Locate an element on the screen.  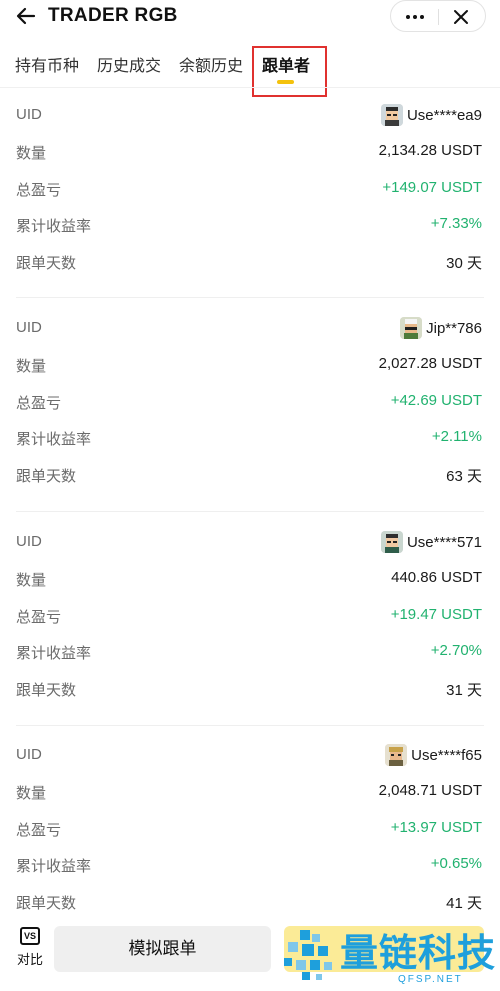
pnl-value: +13.97 USDT is located at coordinates (436, 827).